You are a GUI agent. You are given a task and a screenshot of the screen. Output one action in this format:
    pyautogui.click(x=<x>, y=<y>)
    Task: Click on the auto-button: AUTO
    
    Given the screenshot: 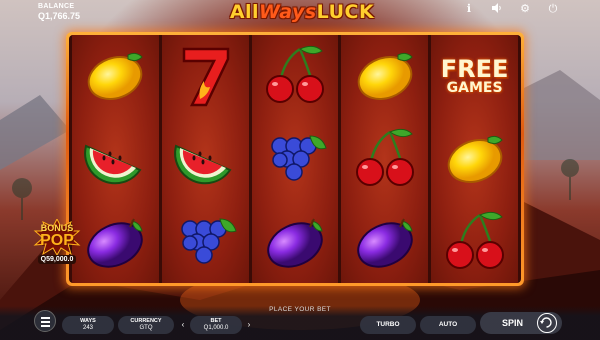 What is the action you would take?
    pyautogui.click(x=448, y=325)
    